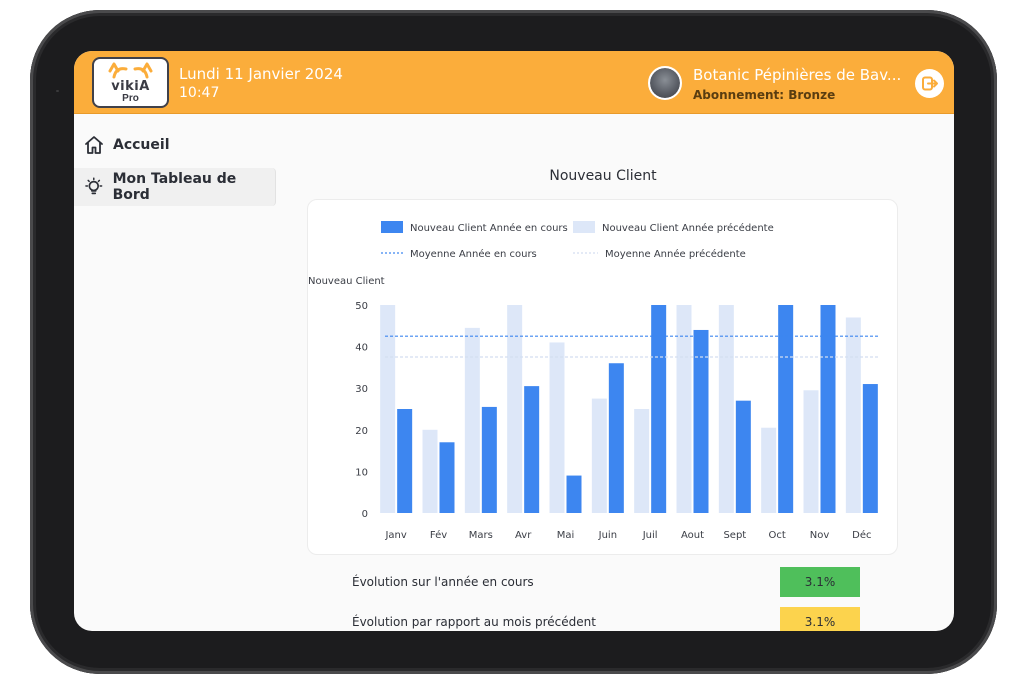  What do you see at coordinates (130, 98) in the screenshot?
I see `logo-subtext: Pro` at bounding box center [130, 98].